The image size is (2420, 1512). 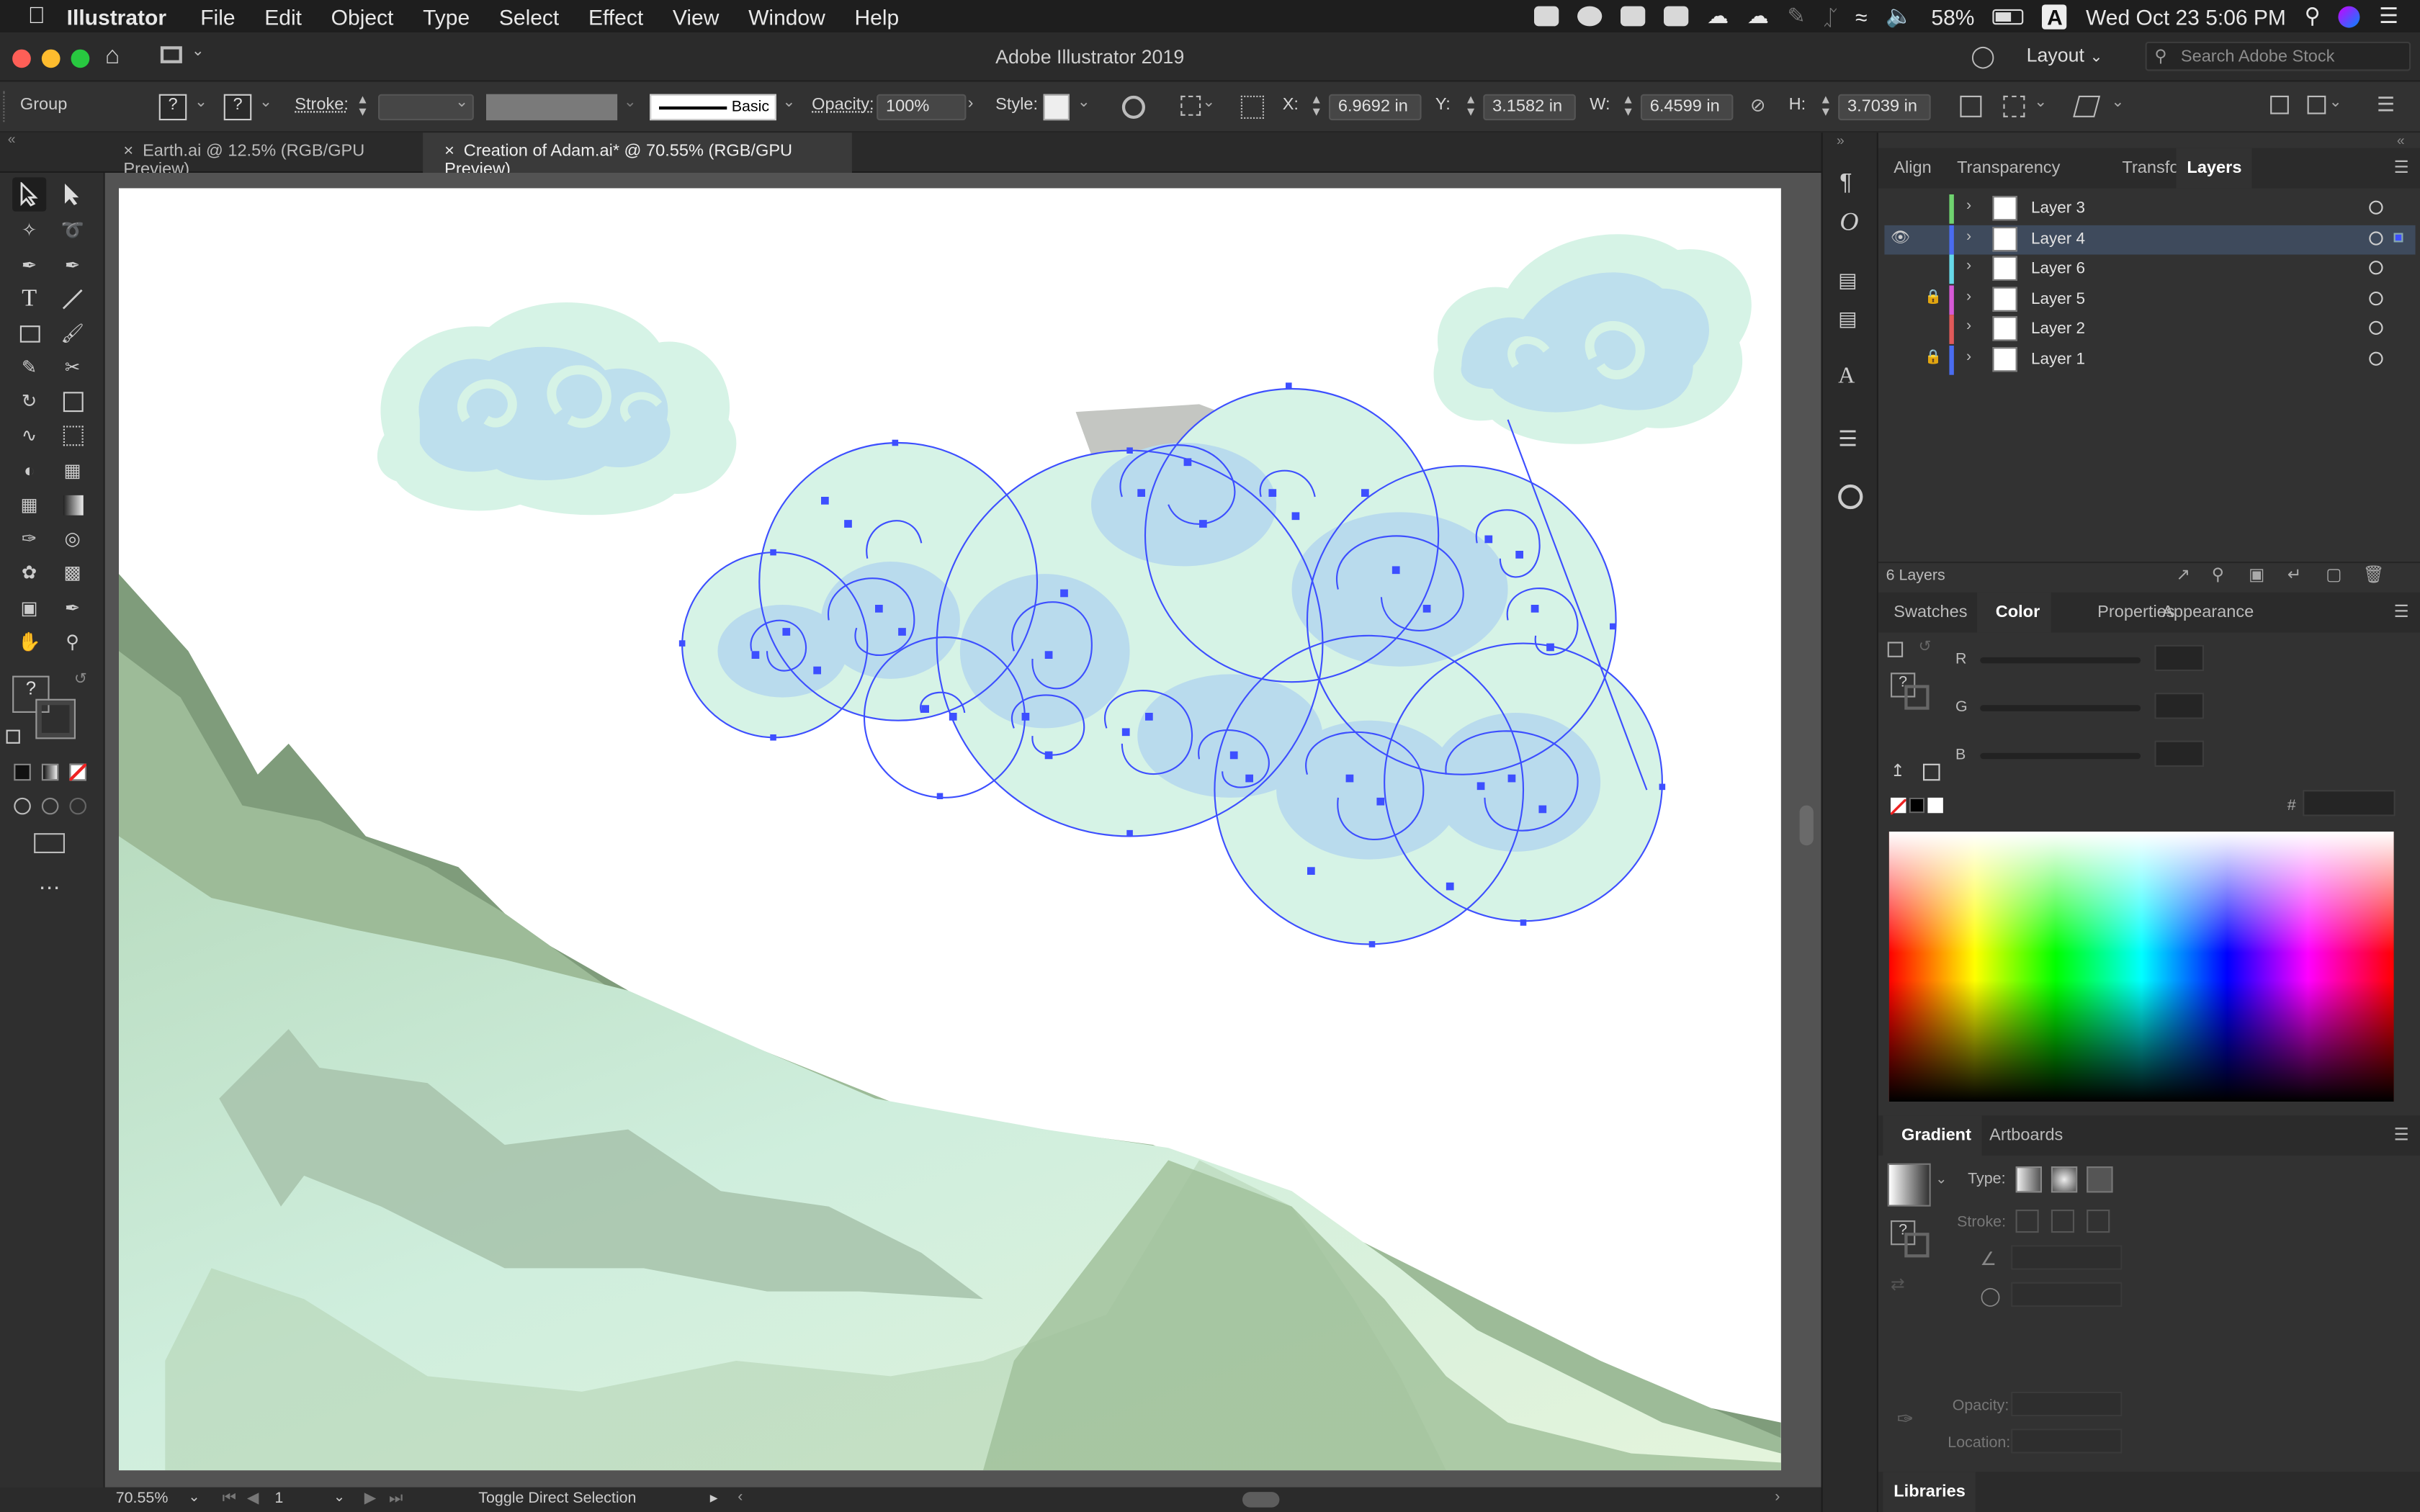 What do you see at coordinates (72, 299) in the screenshot?
I see `line-segment-tool` at bounding box center [72, 299].